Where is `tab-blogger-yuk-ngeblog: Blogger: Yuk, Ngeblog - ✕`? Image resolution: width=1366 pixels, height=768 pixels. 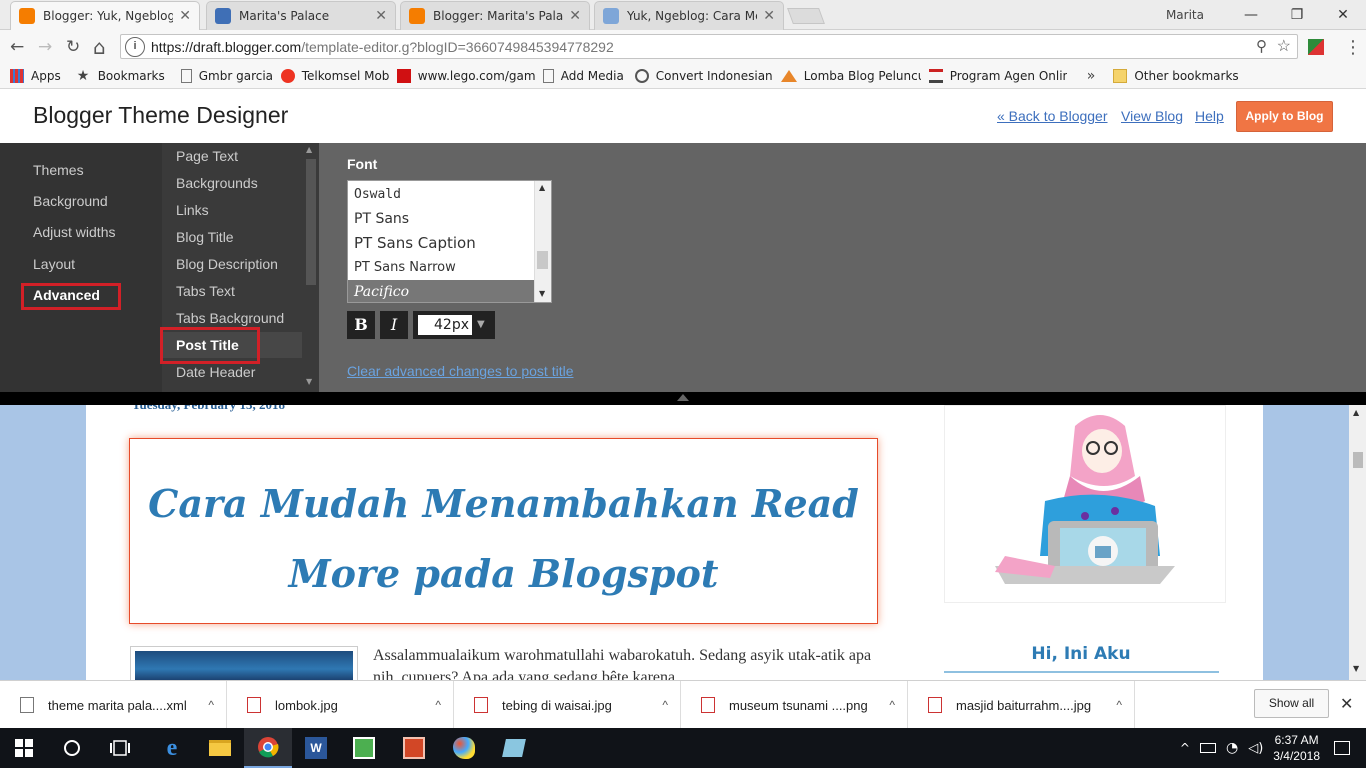
tab-blogger-yuk-ngeblog: Blogger: Yuk, Ngeblog - ✕ is located at coordinates (105, 15).